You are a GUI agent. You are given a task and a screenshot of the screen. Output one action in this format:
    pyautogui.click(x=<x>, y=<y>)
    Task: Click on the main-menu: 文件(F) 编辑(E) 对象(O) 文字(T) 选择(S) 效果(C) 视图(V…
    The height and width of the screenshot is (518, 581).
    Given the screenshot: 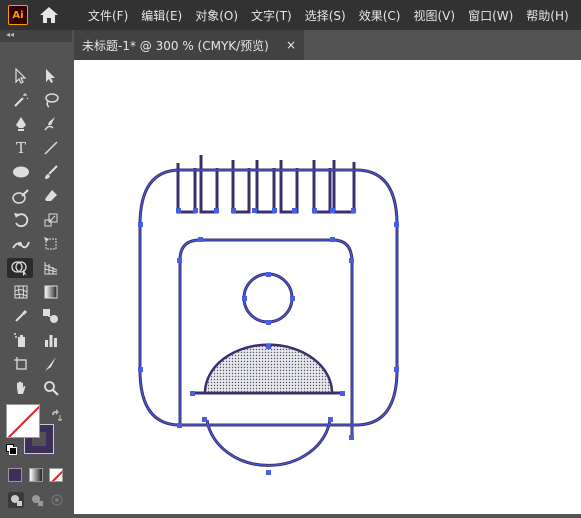 What is the action you would take?
    pyautogui.click(x=334, y=15)
    